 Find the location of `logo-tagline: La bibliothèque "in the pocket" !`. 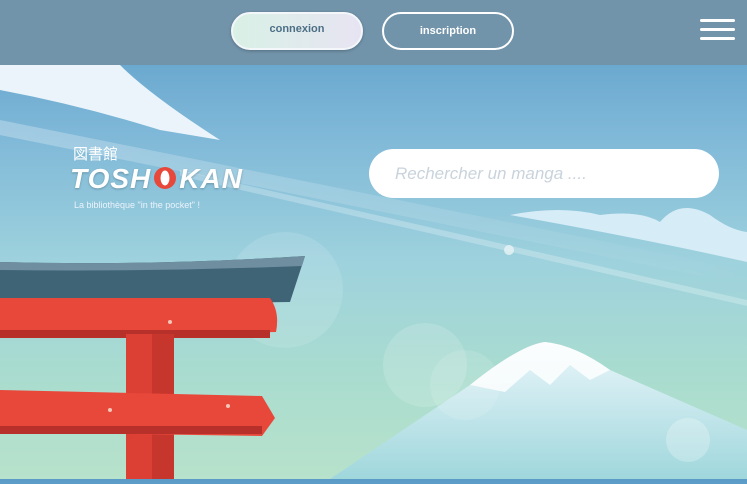

logo-tagline: La bibliothèque "in the pocket" ! is located at coordinates (137, 205).